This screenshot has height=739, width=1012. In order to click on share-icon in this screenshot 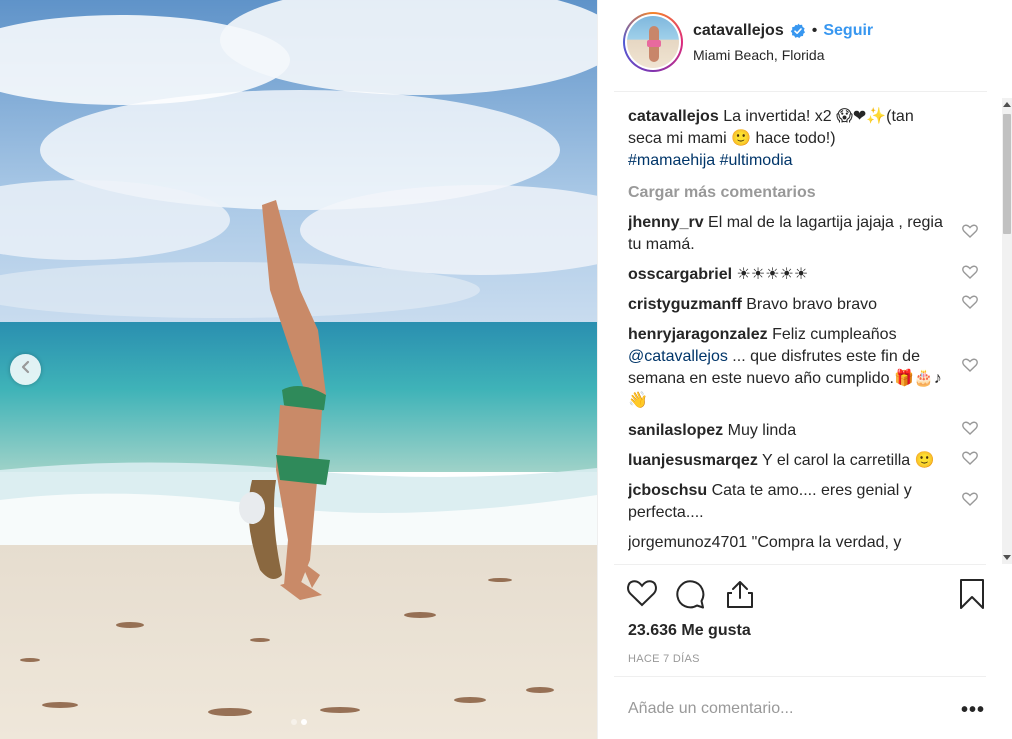, I will do `click(740, 596)`.